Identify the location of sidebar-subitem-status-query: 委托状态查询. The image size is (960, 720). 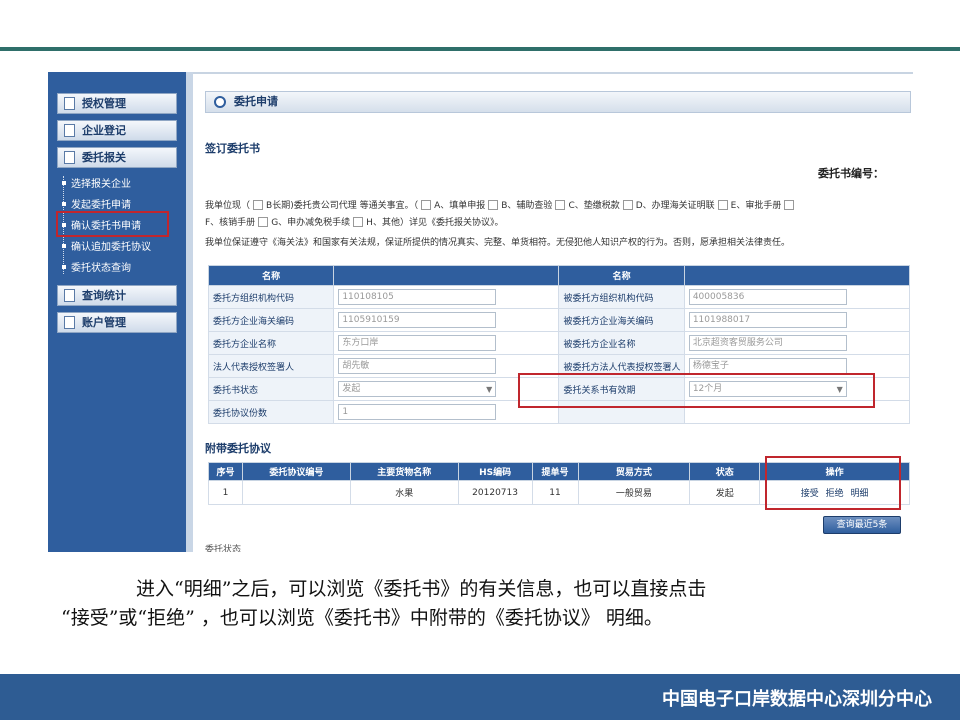
(96, 269).